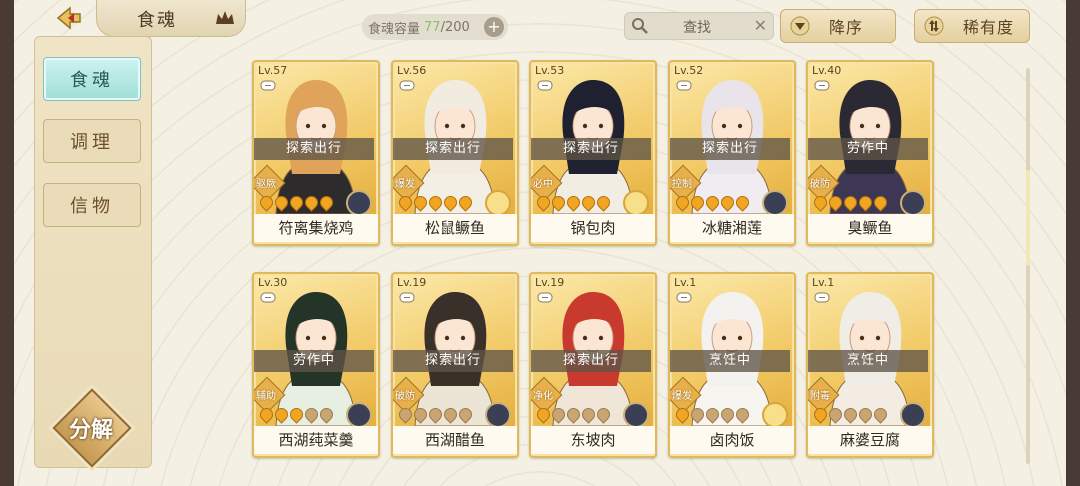 This screenshot has width=1080, height=486. Describe the element at coordinates (92, 79) in the screenshot. I see `tab-food-souls: 食魂` at that location.